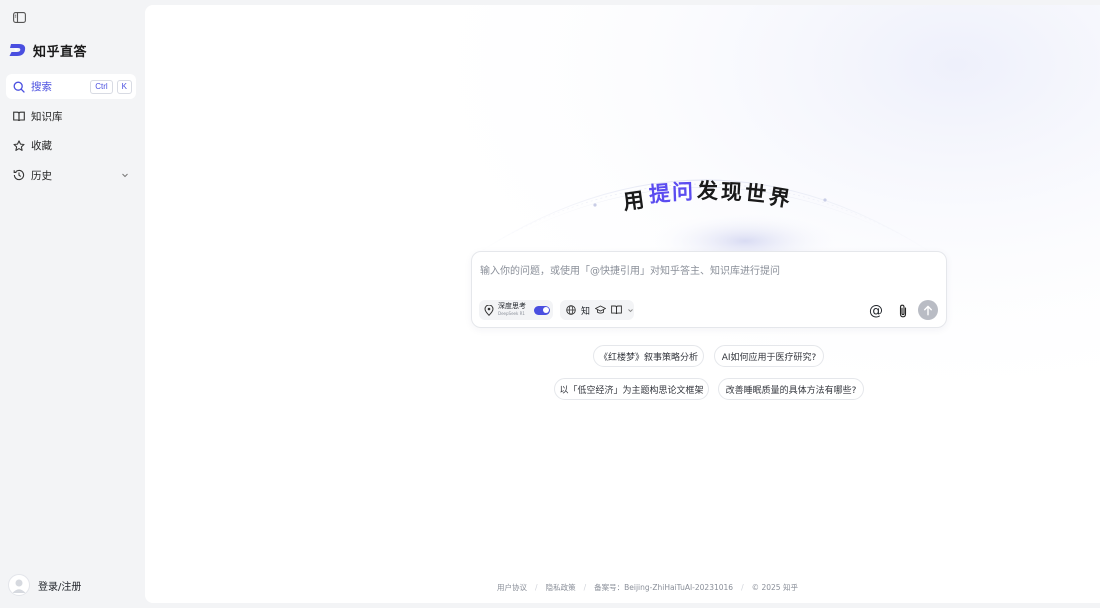  I want to click on hero-char-accent: 提, so click(660, 194).